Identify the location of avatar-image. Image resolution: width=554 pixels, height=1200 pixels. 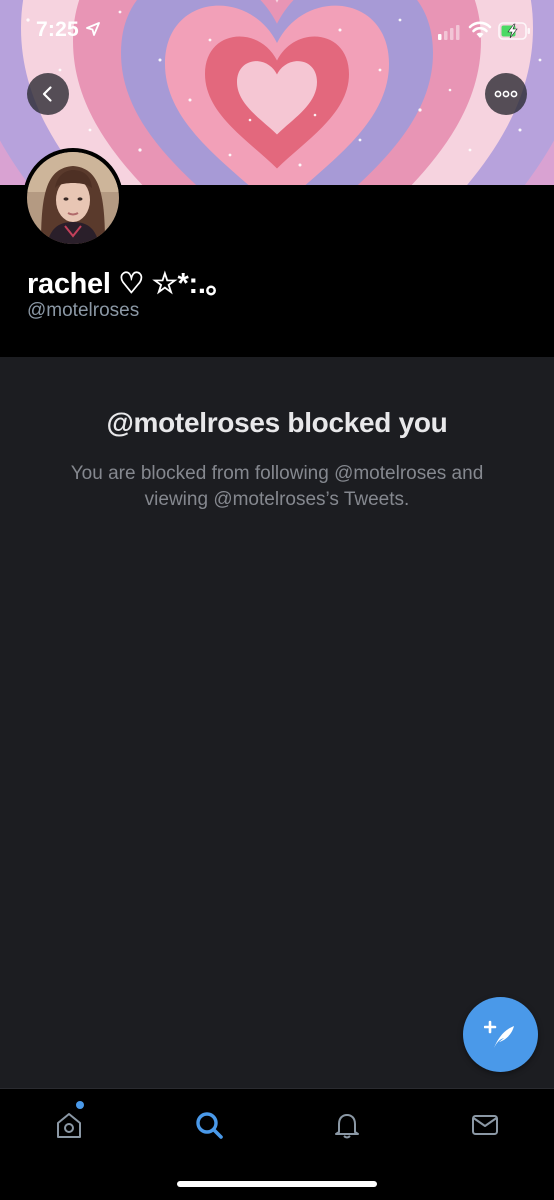
(73, 198).